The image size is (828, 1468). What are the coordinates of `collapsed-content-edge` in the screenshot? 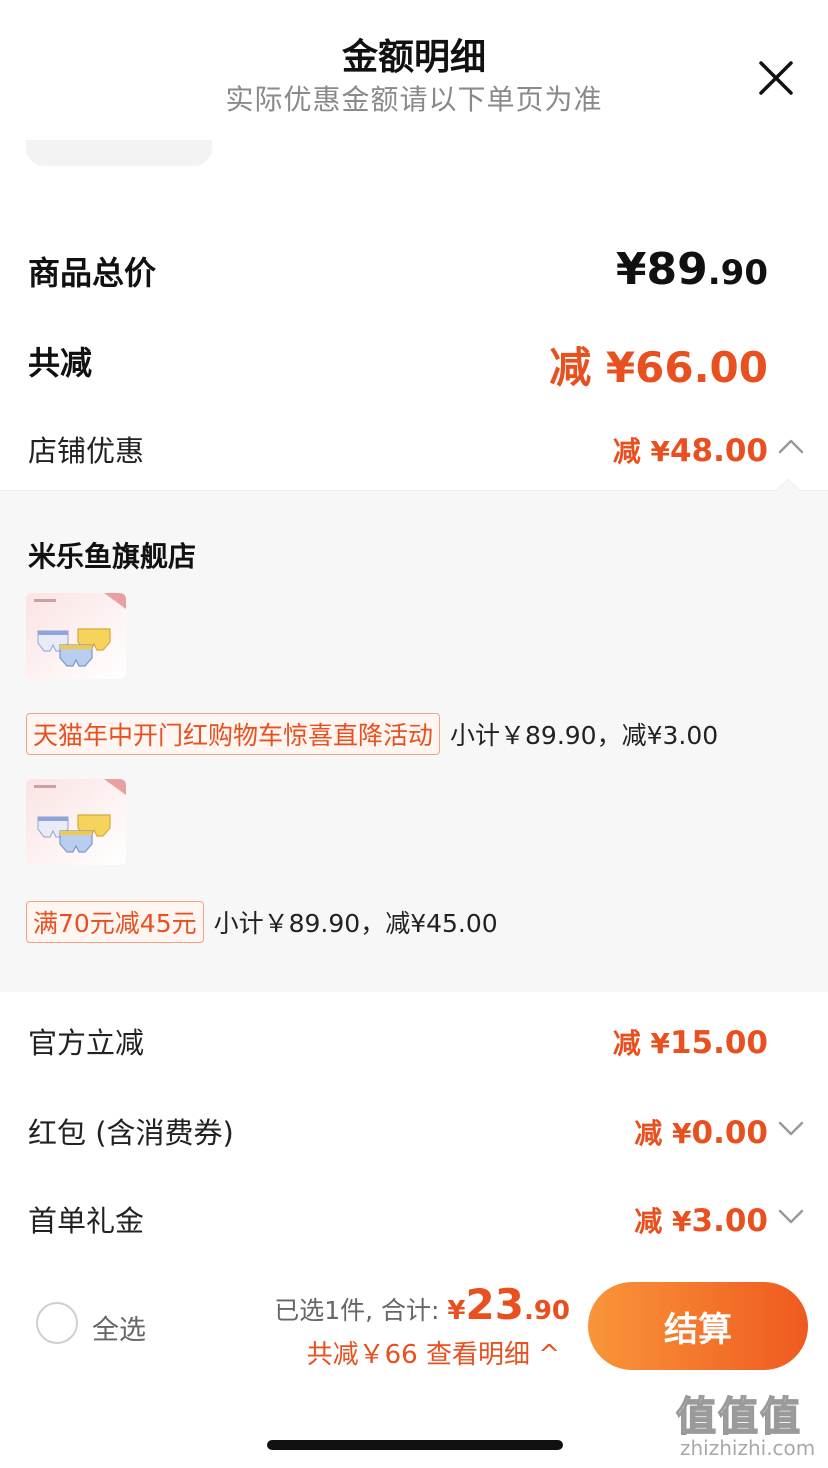 It's located at (119, 153).